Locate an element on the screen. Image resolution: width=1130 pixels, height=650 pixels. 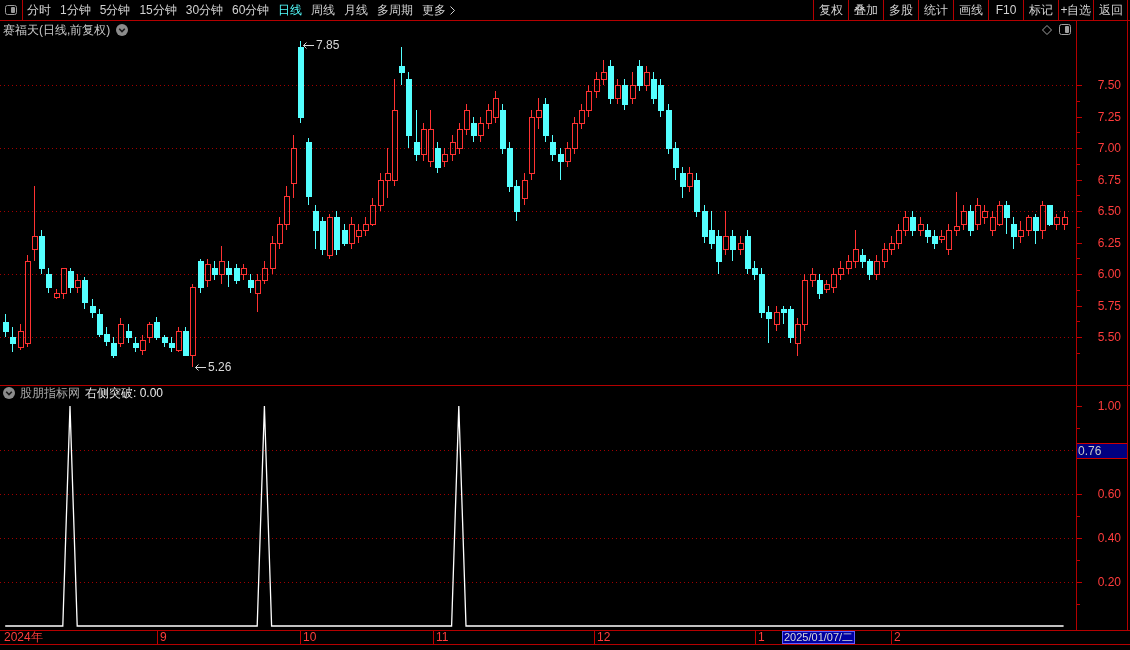
axis-label: 1.00 is located at coordinates (1109, 406).